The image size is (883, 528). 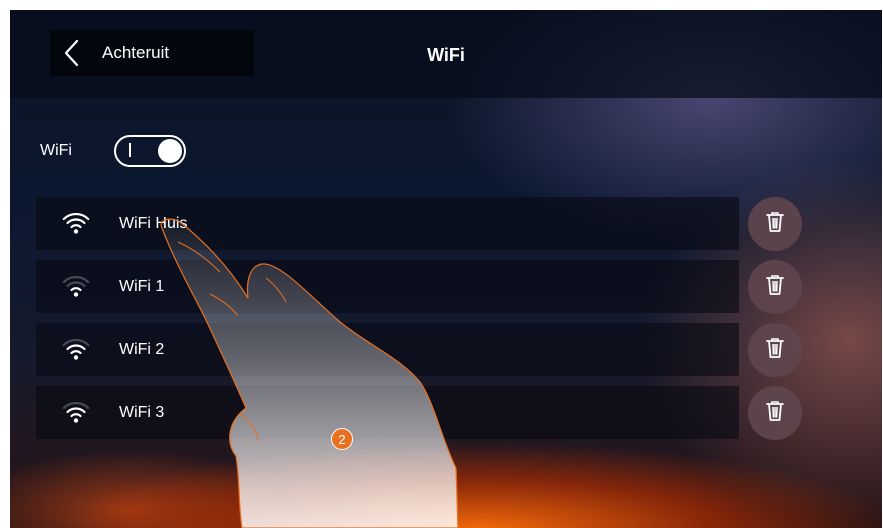 What do you see at coordinates (113, 151) in the screenshot?
I see `wifi-toggle-row: WiFi` at bounding box center [113, 151].